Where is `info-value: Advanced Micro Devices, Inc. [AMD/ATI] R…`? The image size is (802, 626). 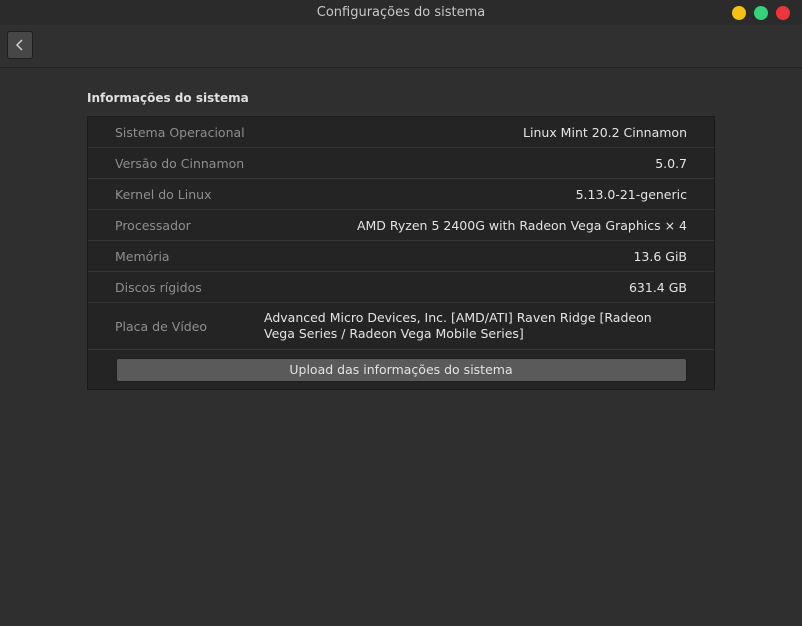
info-value: Advanced Micro Devices, Inc. [AMD/ATI] R… is located at coordinates (458, 325).